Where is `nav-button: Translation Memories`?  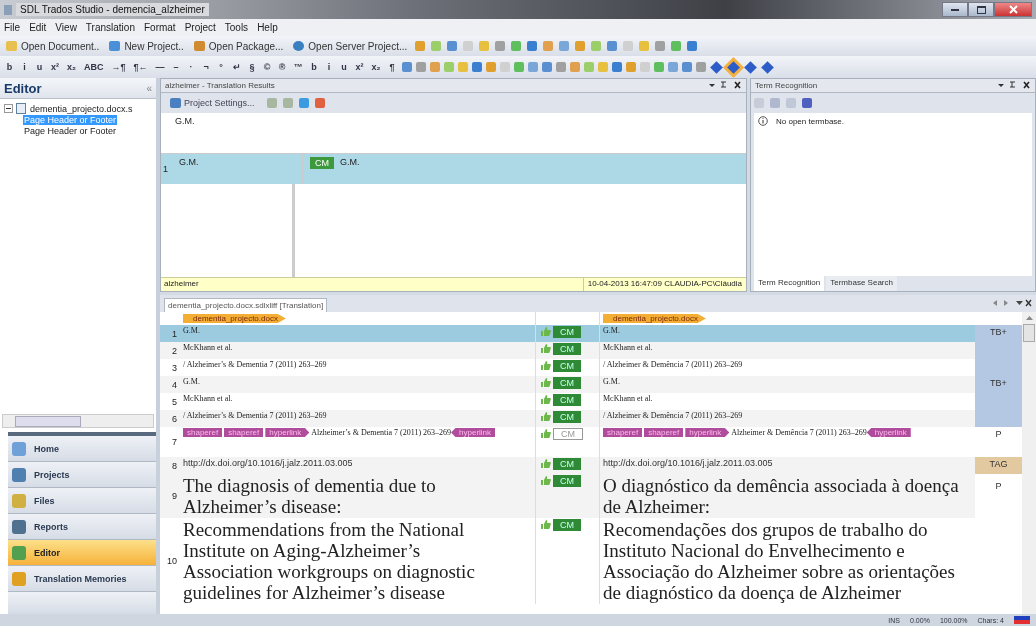
nav-button: Translation Memories is located at coordinates (82, 579).